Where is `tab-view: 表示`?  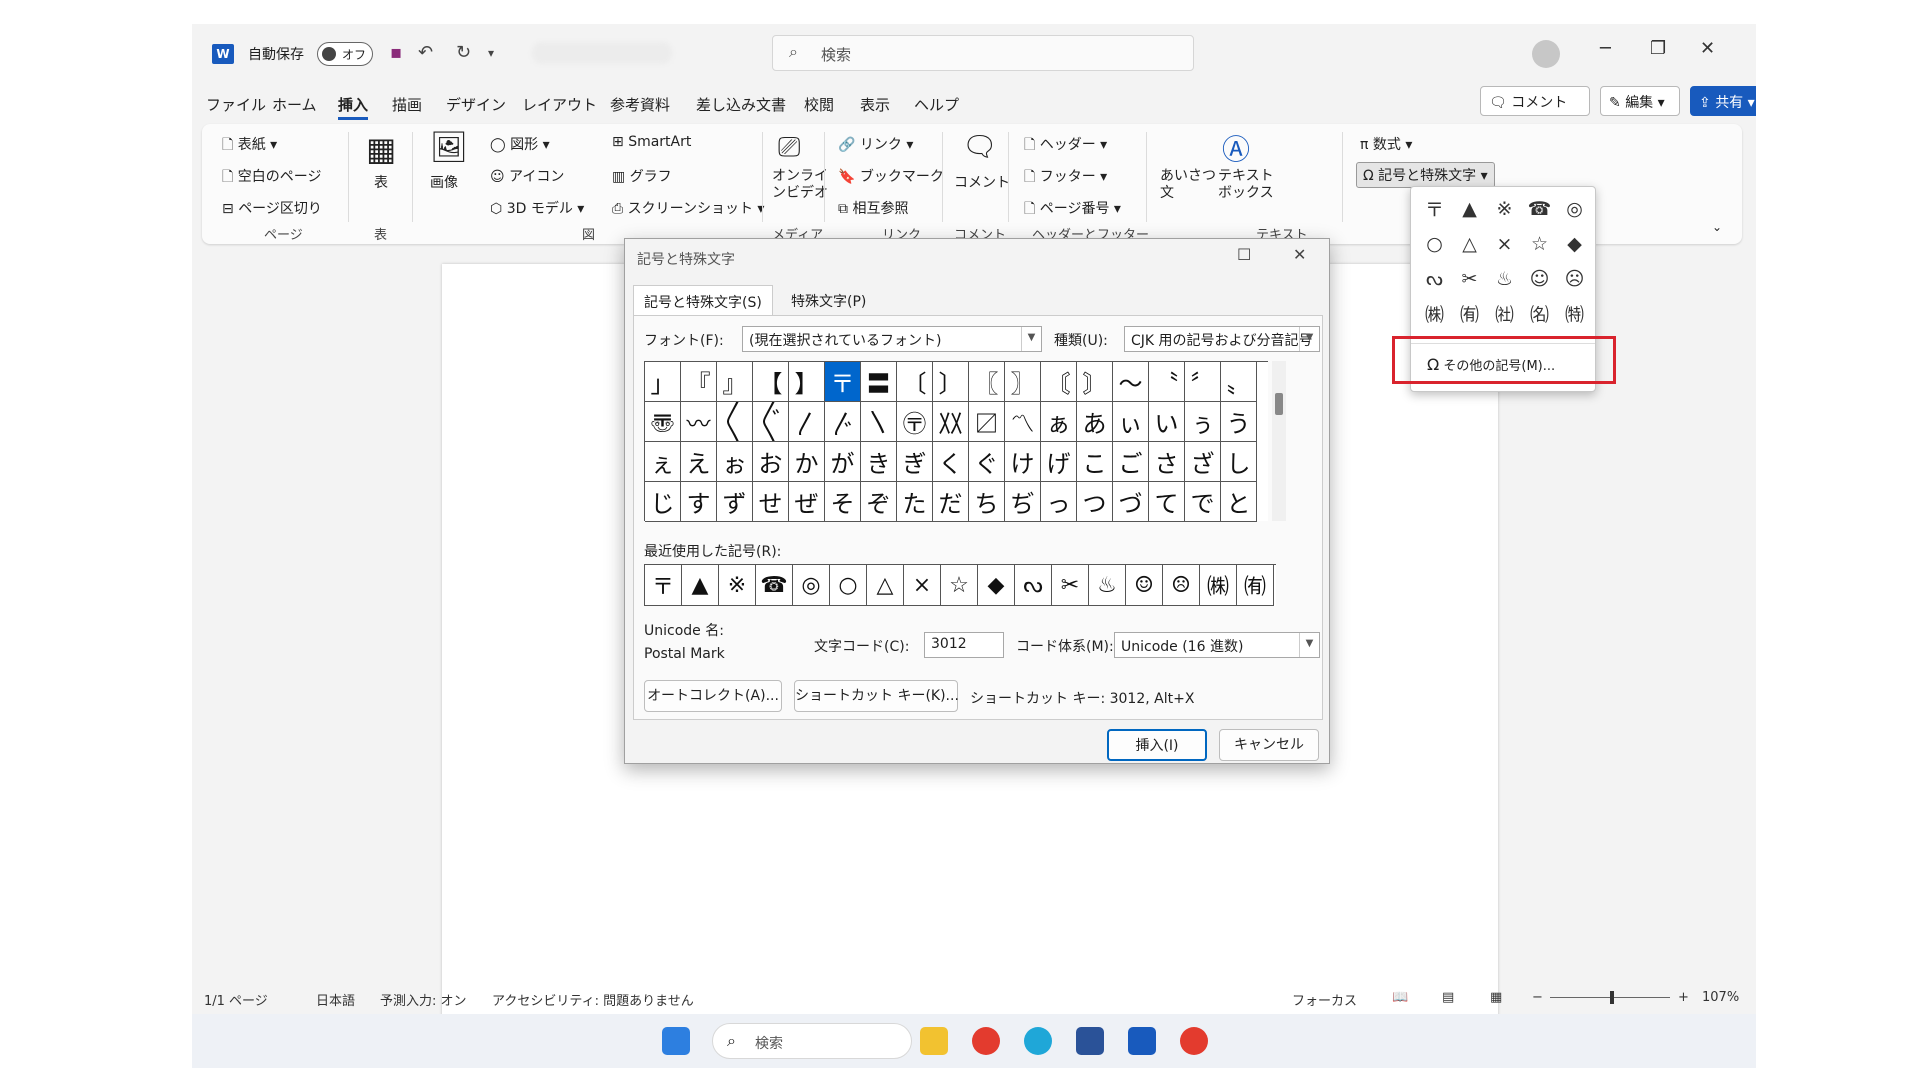 tab-view: 表示 is located at coordinates (875, 104).